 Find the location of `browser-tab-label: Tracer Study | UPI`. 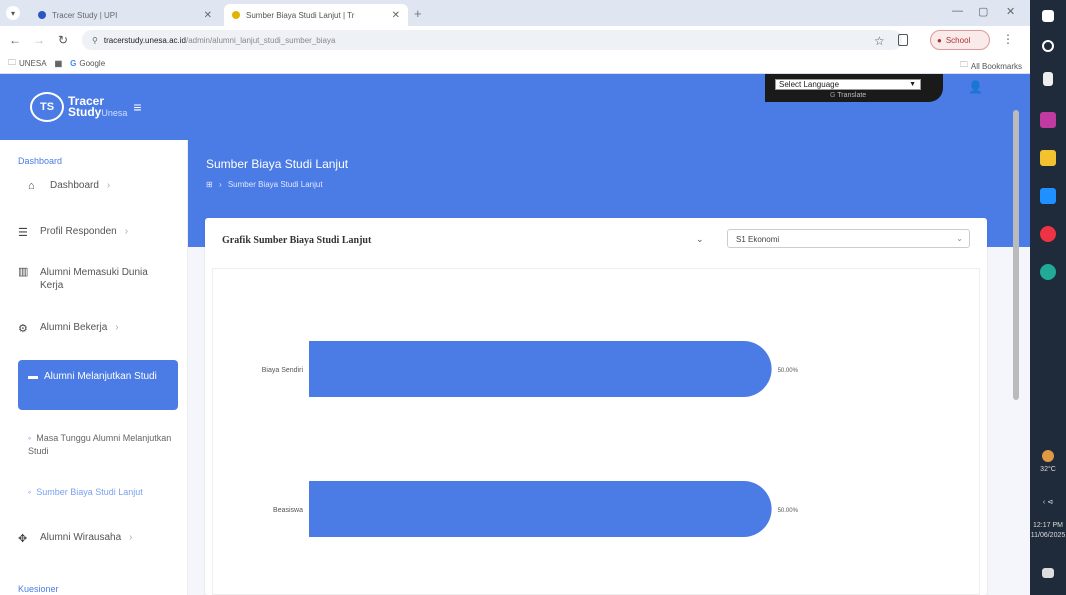

browser-tab-label: Tracer Study | UPI is located at coordinates (85, 15).